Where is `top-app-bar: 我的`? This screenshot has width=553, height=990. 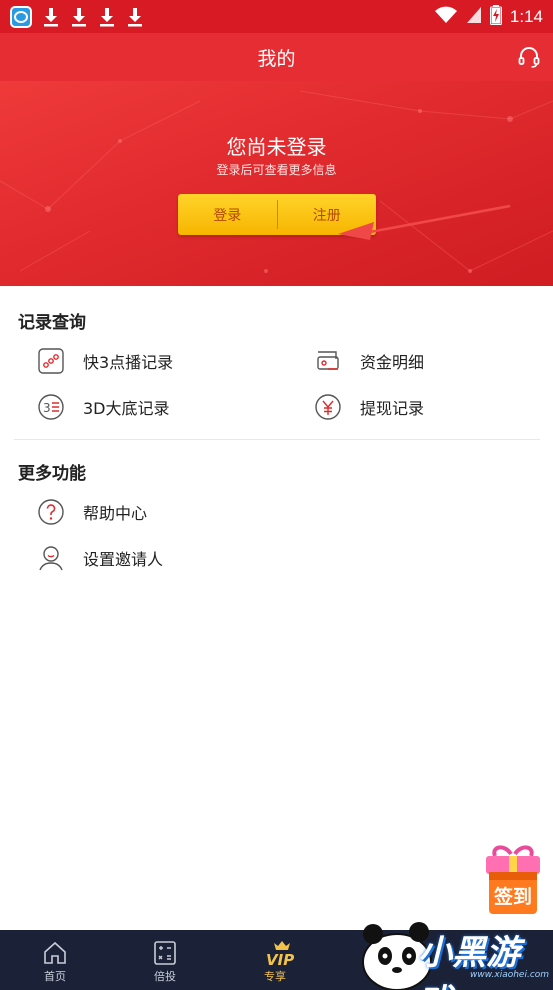
top-app-bar: 我的 is located at coordinates (276, 57).